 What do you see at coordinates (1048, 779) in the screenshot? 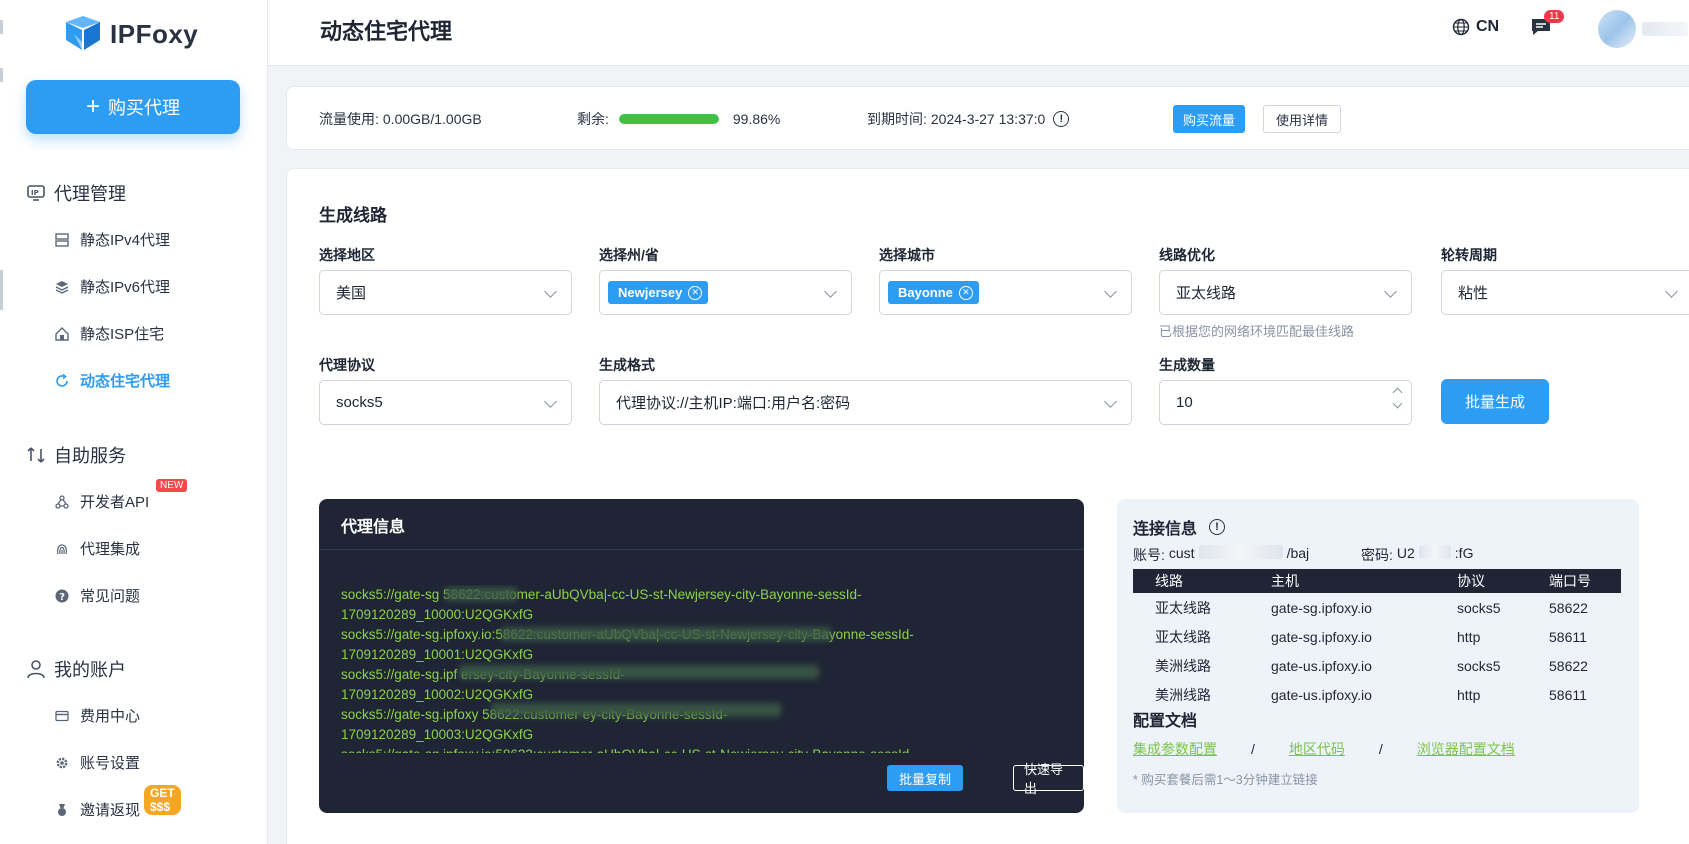
I see `quick-export-button: 快速导出` at bounding box center [1048, 779].